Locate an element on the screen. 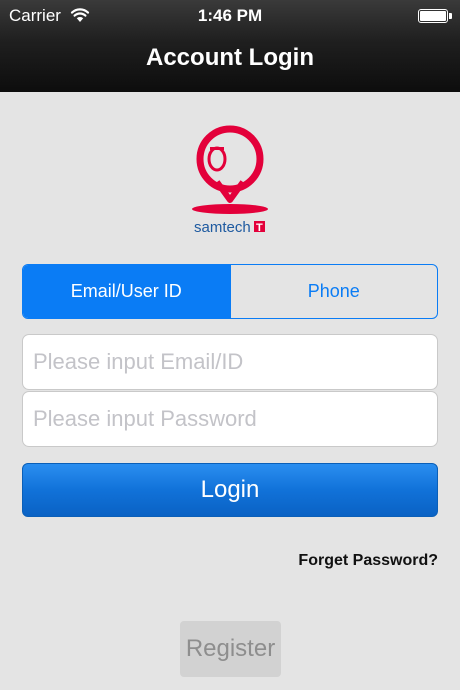 The width and height of the screenshot is (460, 690). svg-text: T is located at coordinates (259, 228).